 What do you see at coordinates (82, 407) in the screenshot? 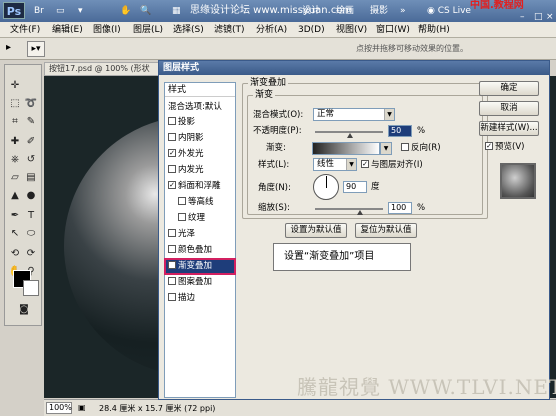
I see `status-menu-icon: ▣` at bounding box center [82, 407].